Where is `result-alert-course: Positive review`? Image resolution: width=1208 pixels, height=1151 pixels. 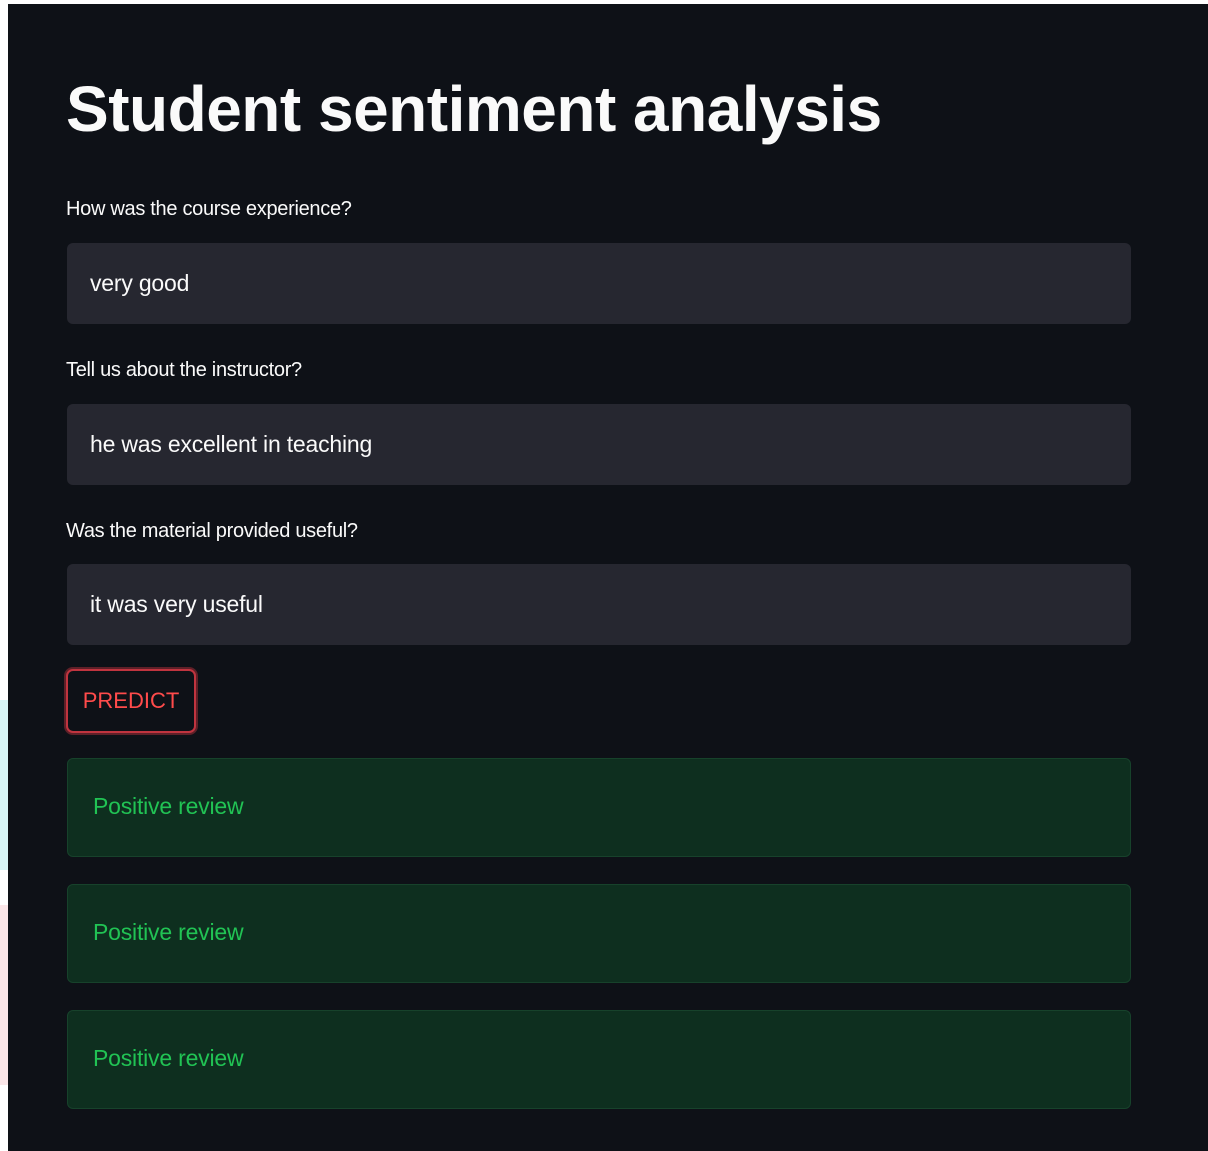
result-alert-course: Positive review is located at coordinates (599, 807).